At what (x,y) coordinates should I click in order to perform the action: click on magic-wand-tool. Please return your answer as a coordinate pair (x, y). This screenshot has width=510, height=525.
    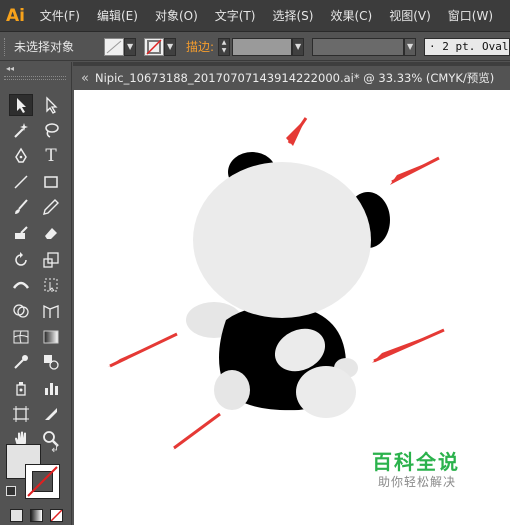
    Looking at the image, I should click on (21, 130).